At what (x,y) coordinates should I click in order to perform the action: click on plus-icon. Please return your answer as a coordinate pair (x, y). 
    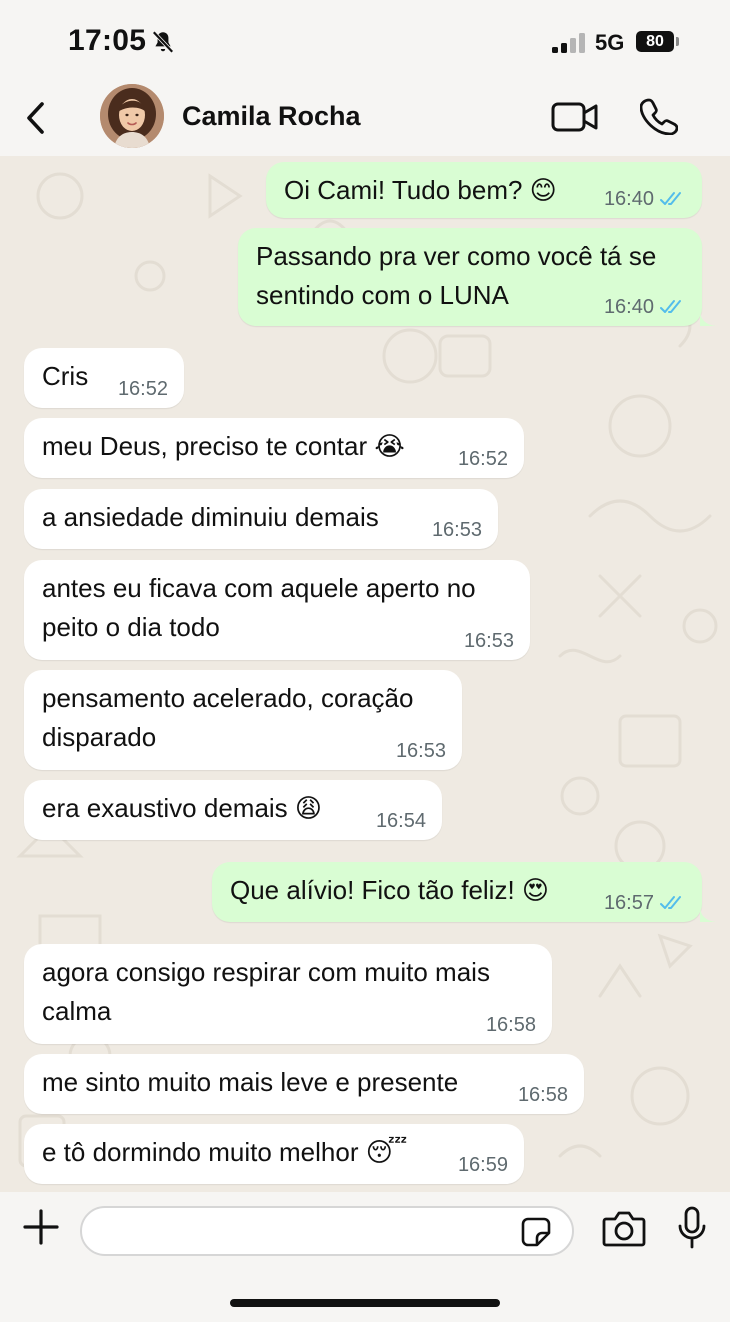
    Looking at the image, I should click on (41, 1227).